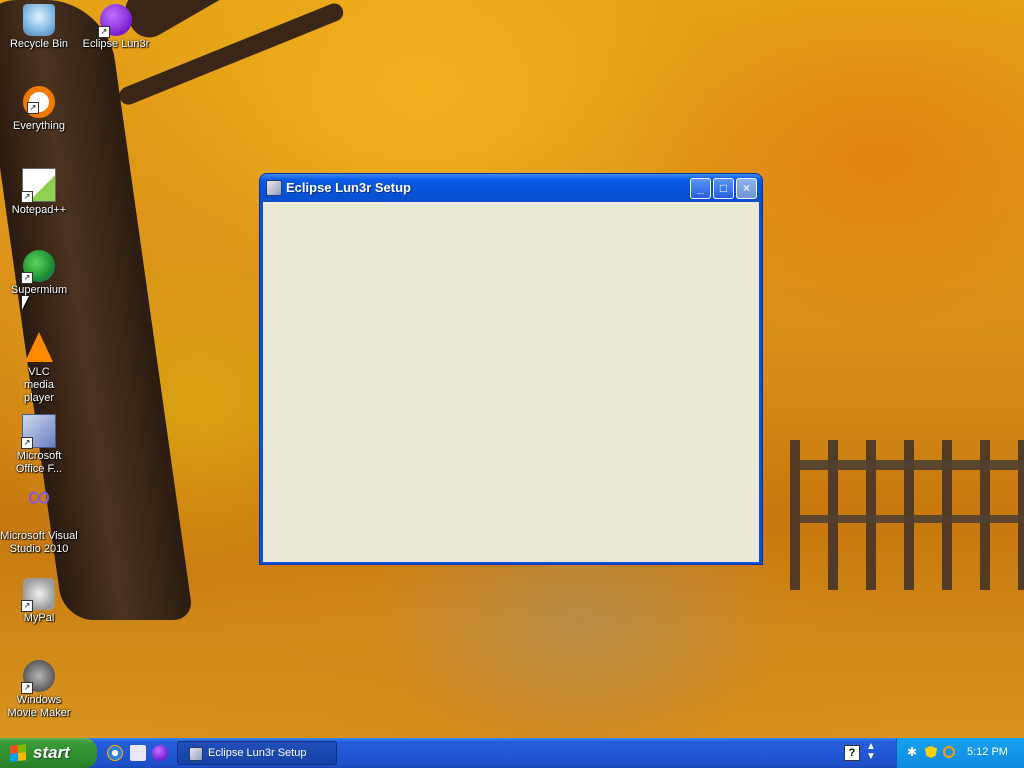 The height and width of the screenshot is (768, 1024). I want to click on desktop-icon-label: VLC media player, so click(39, 385).